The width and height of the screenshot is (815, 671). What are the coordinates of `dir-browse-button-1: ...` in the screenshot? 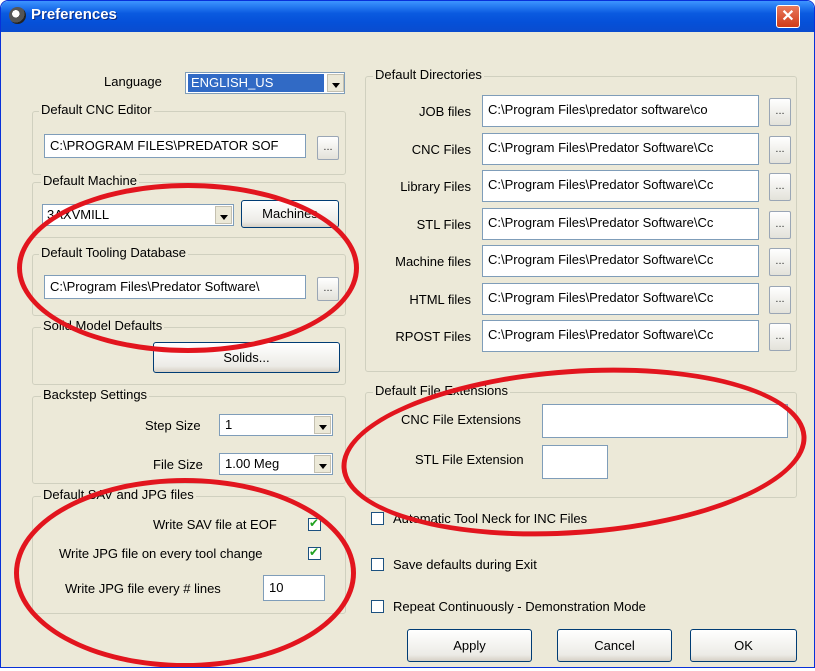 It's located at (780, 150).